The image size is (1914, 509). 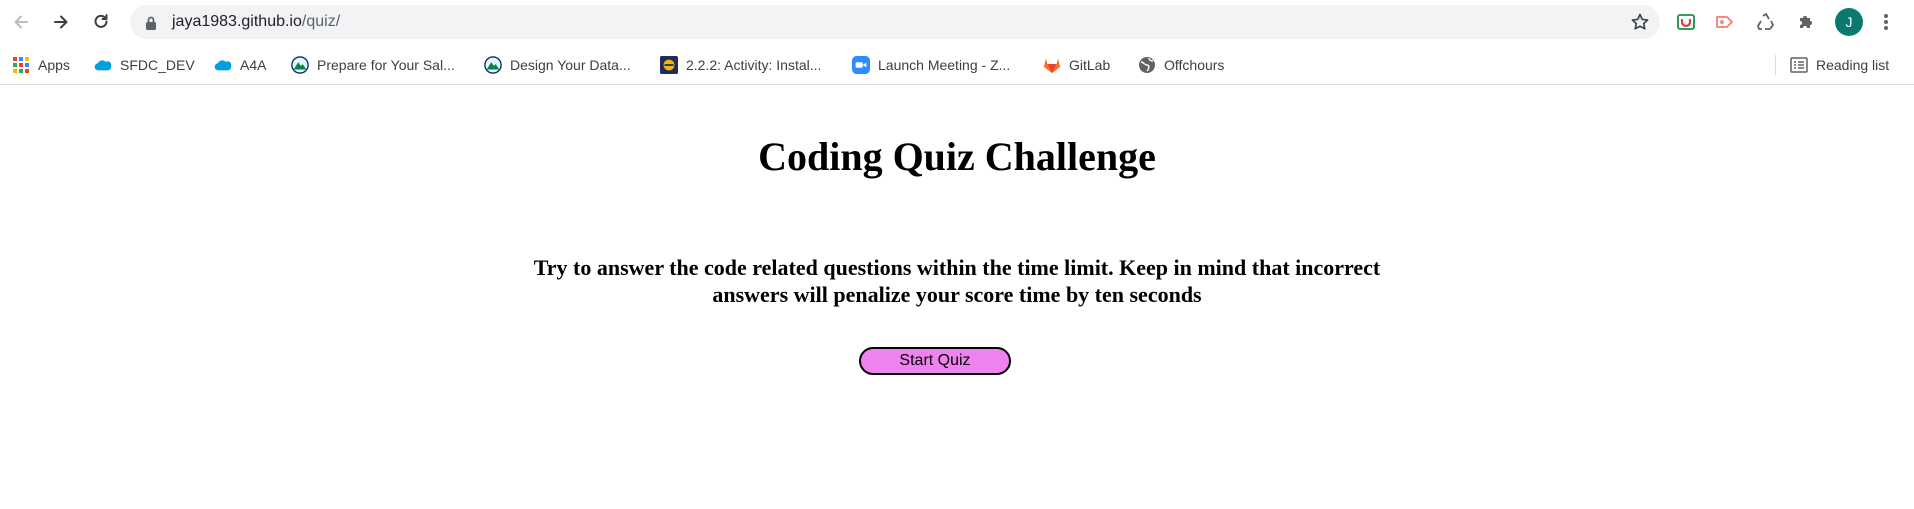 What do you see at coordinates (1052, 65) in the screenshot?
I see `gitlab-icon` at bounding box center [1052, 65].